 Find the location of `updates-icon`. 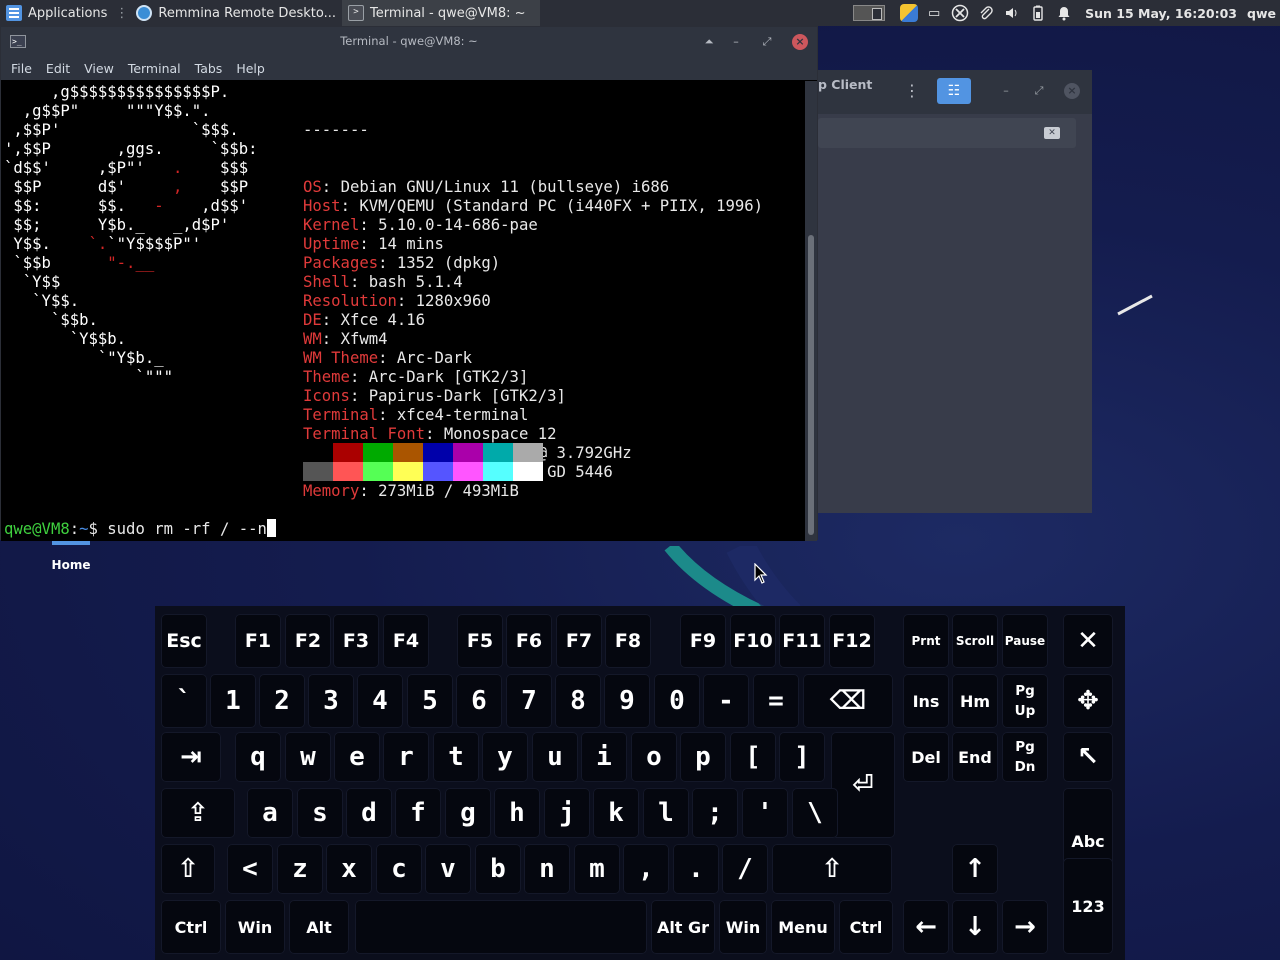

updates-icon is located at coordinates (909, 13).